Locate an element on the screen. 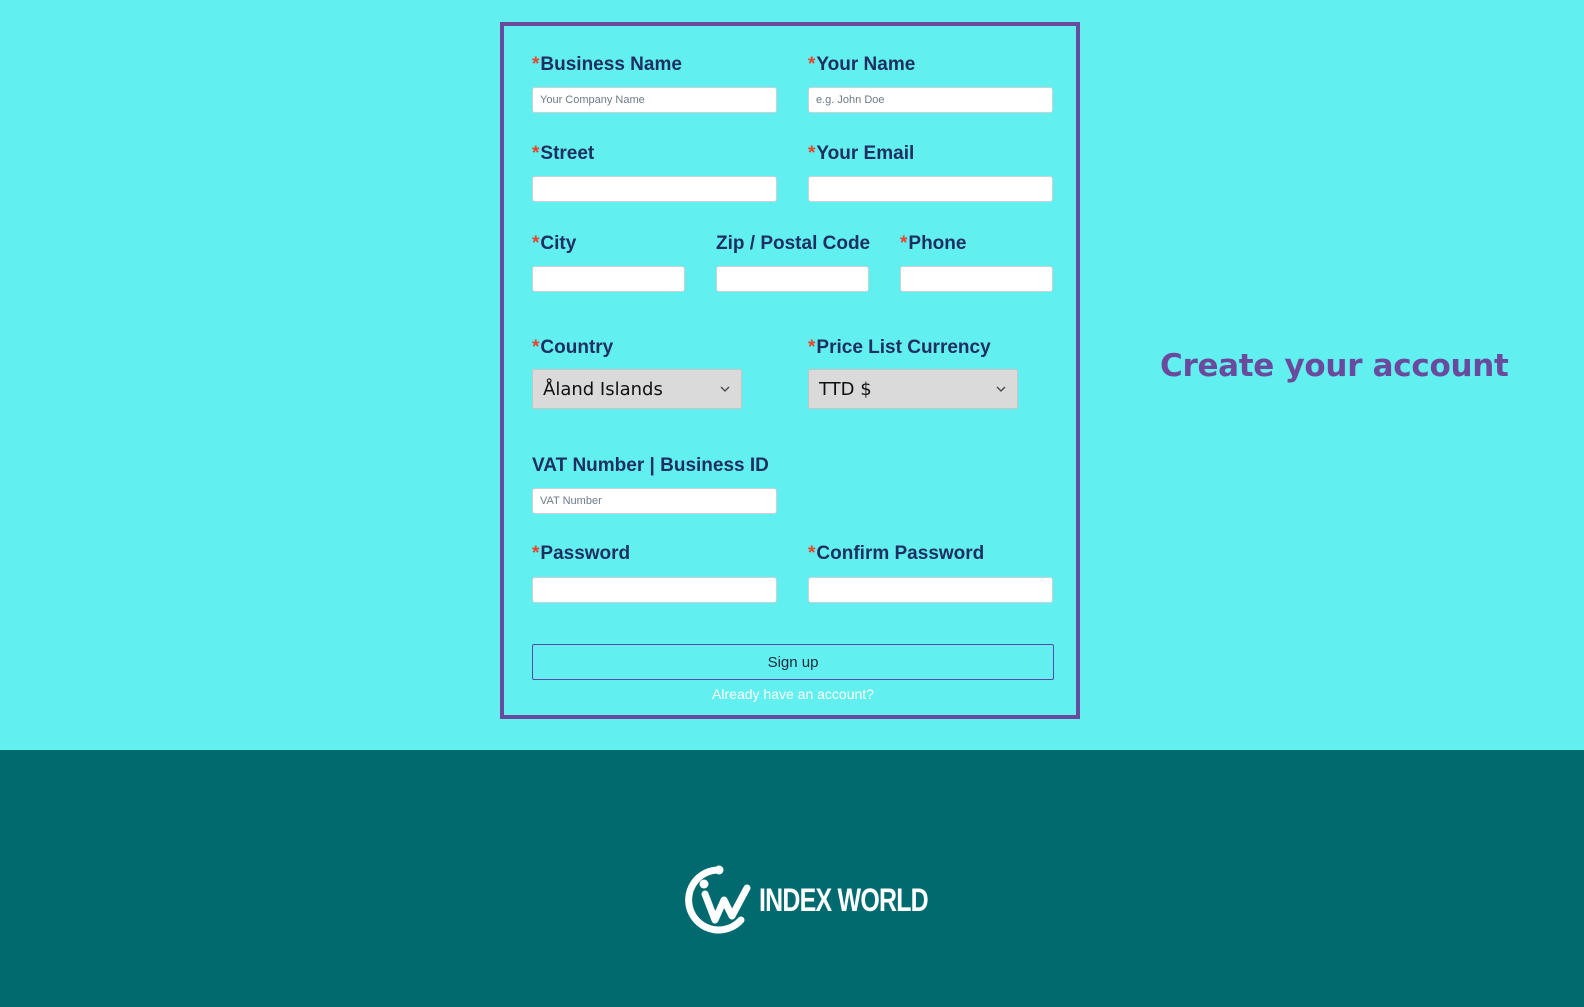  street-label-text: Street is located at coordinates (567, 153).